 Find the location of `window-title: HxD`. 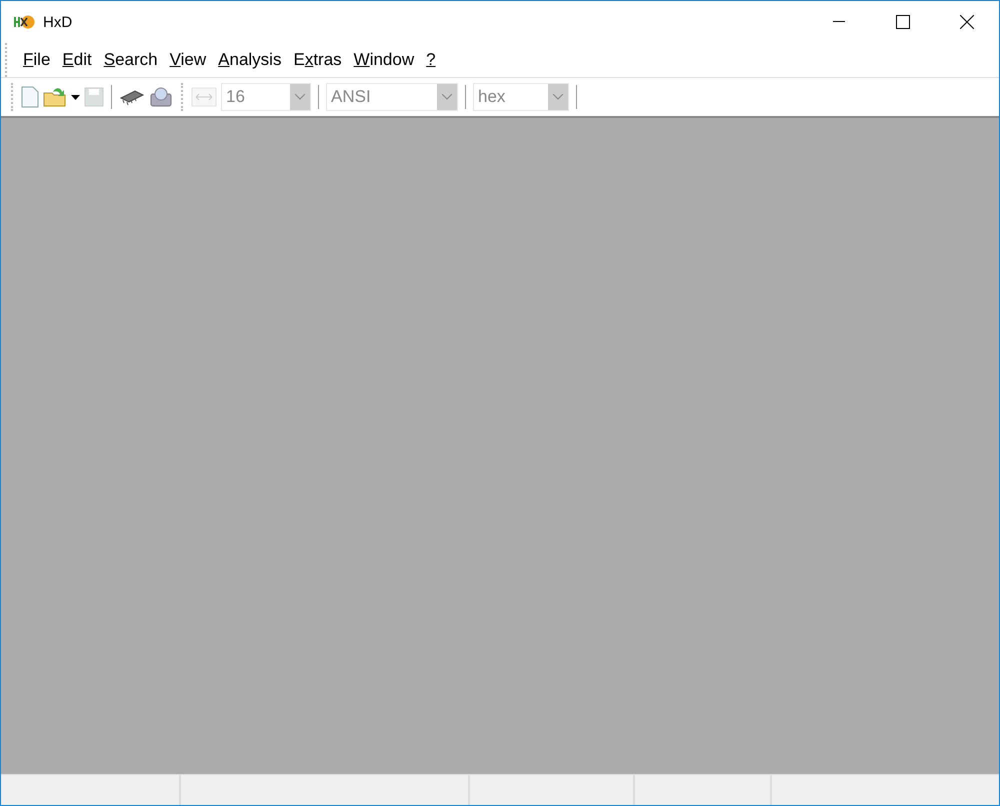

window-title: HxD is located at coordinates (58, 22).